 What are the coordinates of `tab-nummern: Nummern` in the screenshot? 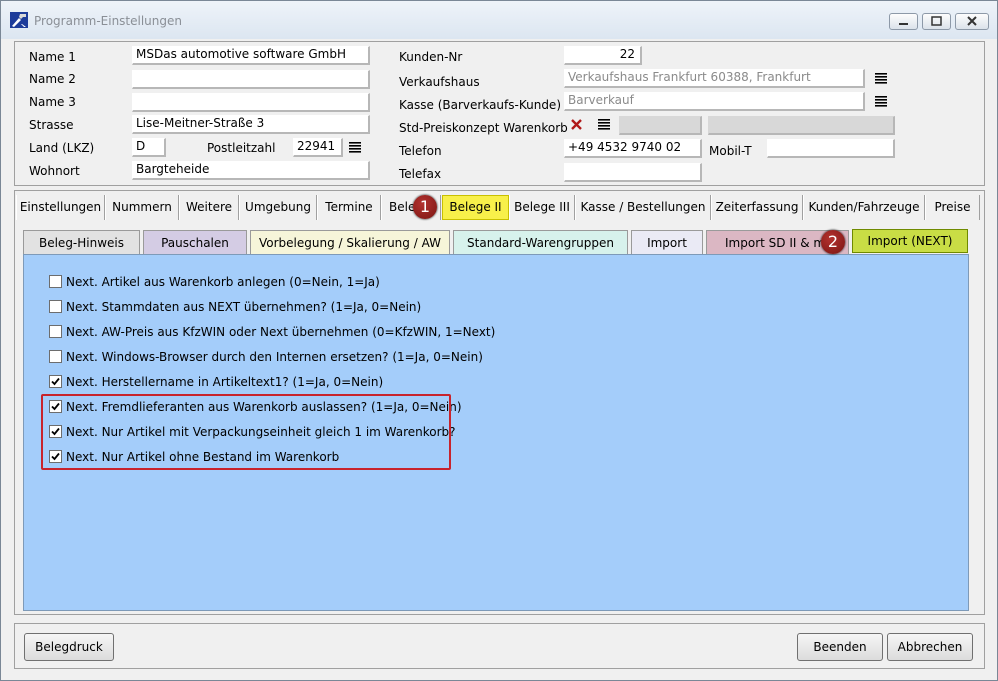 It's located at (142, 207).